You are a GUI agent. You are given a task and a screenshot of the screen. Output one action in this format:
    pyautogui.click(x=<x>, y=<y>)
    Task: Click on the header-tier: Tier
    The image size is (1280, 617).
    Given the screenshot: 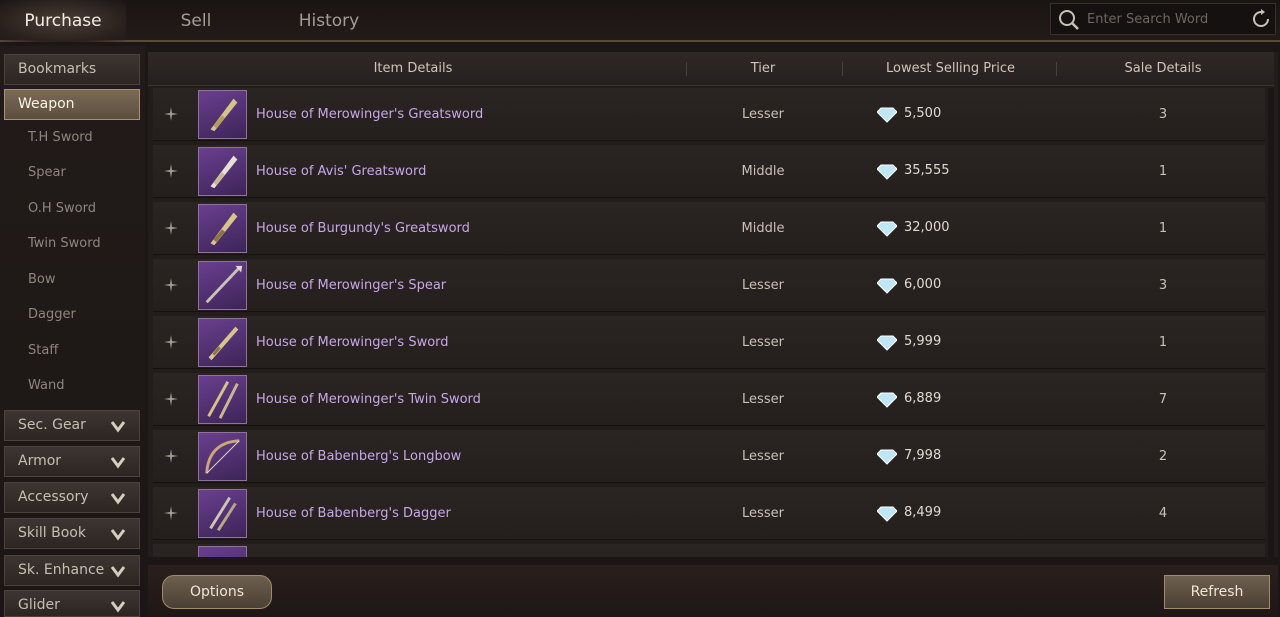 What is the action you would take?
    pyautogui.click(x=763, y=68)
    